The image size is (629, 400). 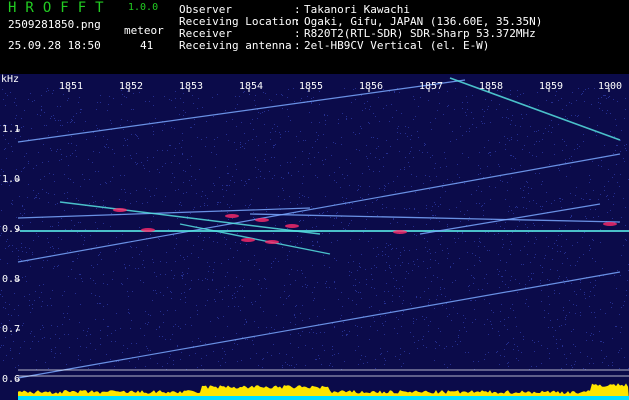 I want to click on timestamp: 25.09.28 18:50, so click(x=54, y=45).